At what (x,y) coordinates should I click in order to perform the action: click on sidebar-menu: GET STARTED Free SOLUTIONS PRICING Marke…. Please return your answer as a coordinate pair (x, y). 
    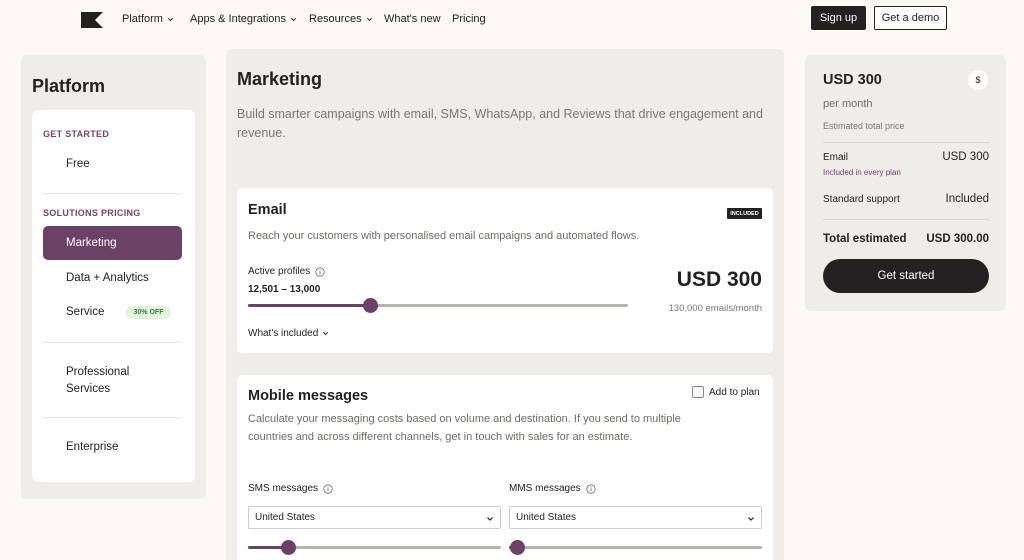
    Looking at the image, I should click on (113, 296).